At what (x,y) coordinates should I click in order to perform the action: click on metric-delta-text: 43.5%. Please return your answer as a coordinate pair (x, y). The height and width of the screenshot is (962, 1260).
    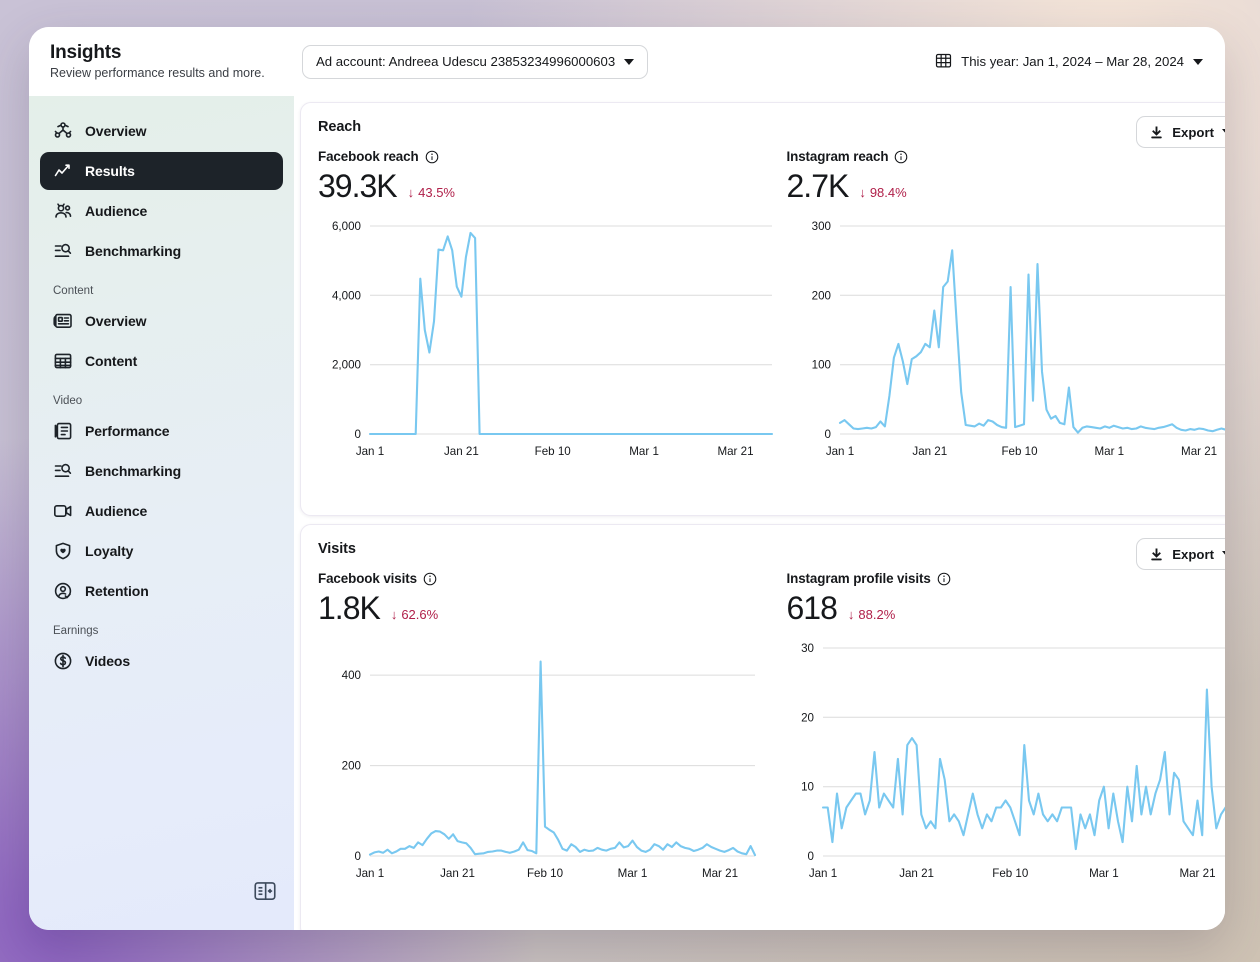
    Looking at the image, I should click on (436, 192).